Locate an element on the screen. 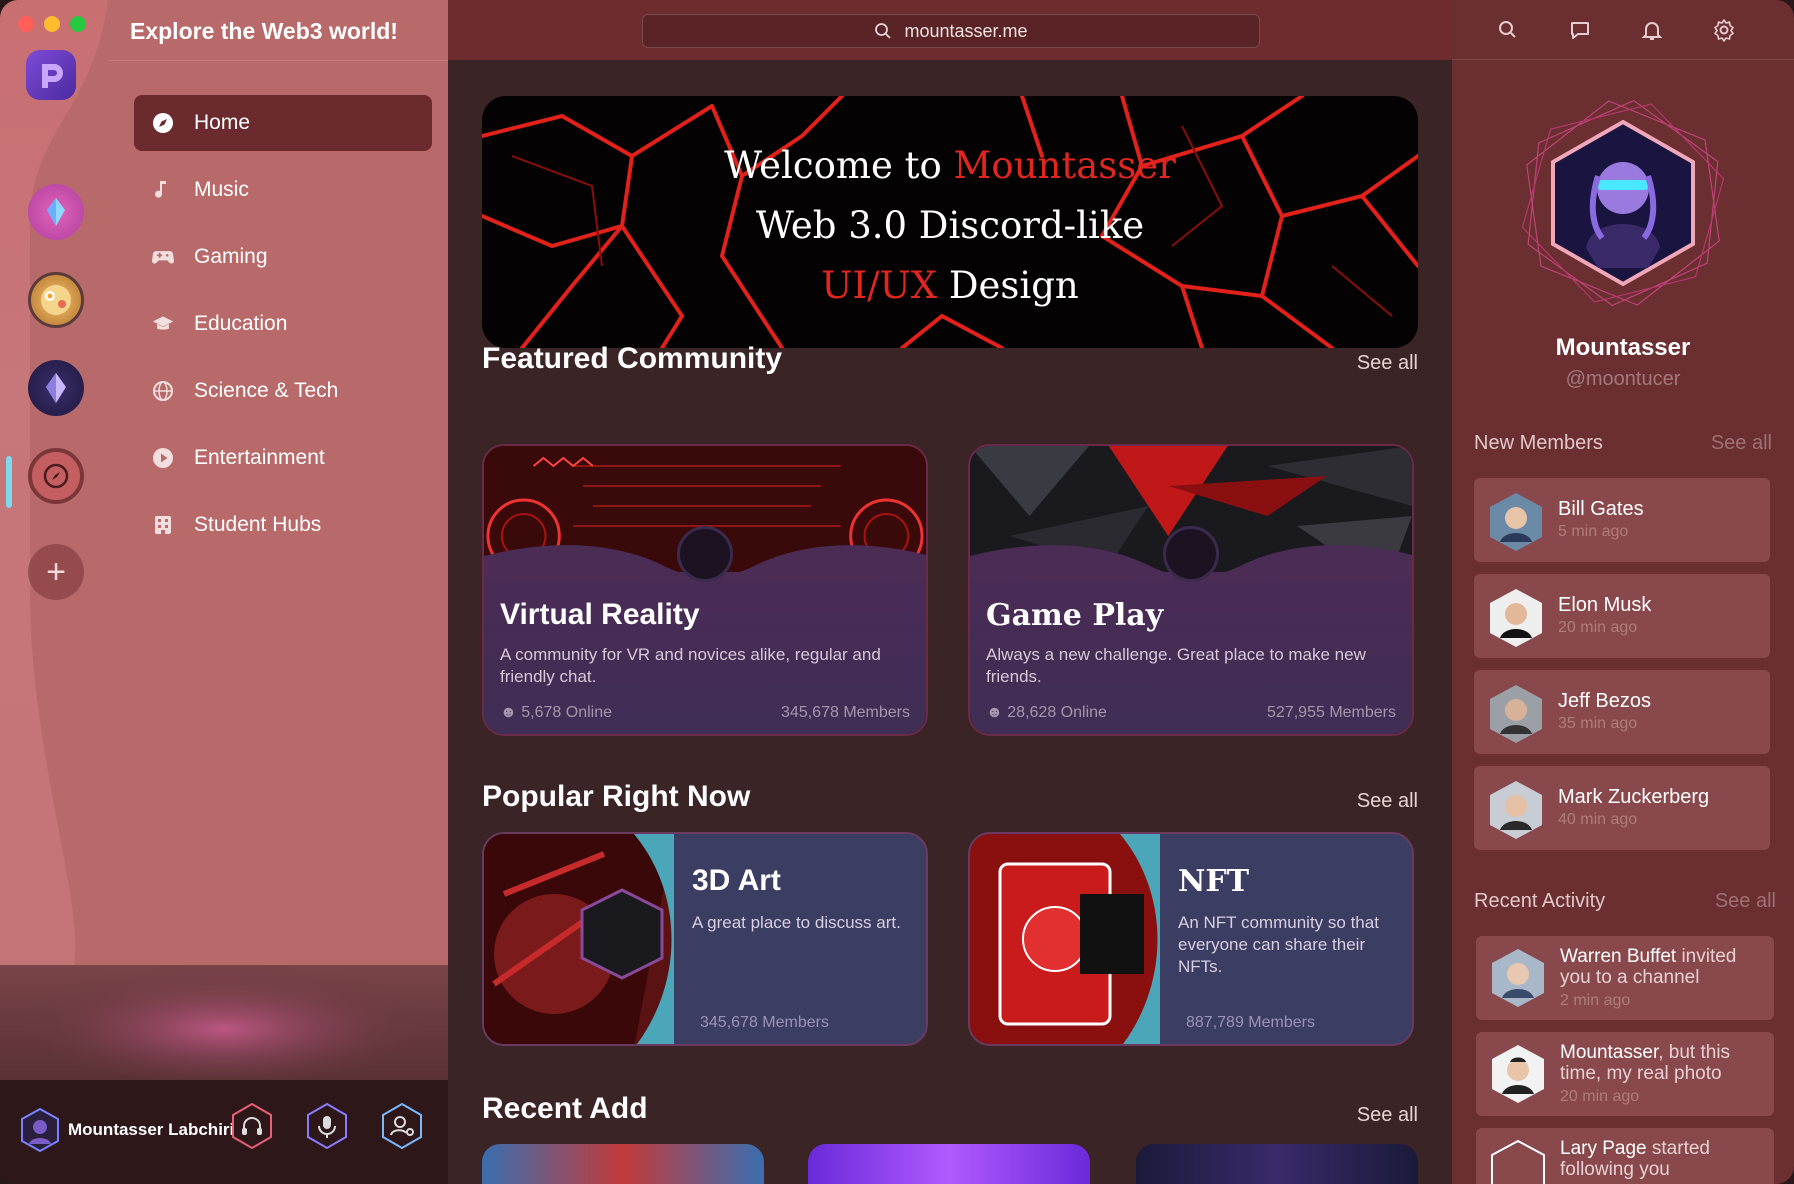 The width and height of the screenshot is (1794, 1184). nav-item-music: Music is located at coordinates (283, 190).